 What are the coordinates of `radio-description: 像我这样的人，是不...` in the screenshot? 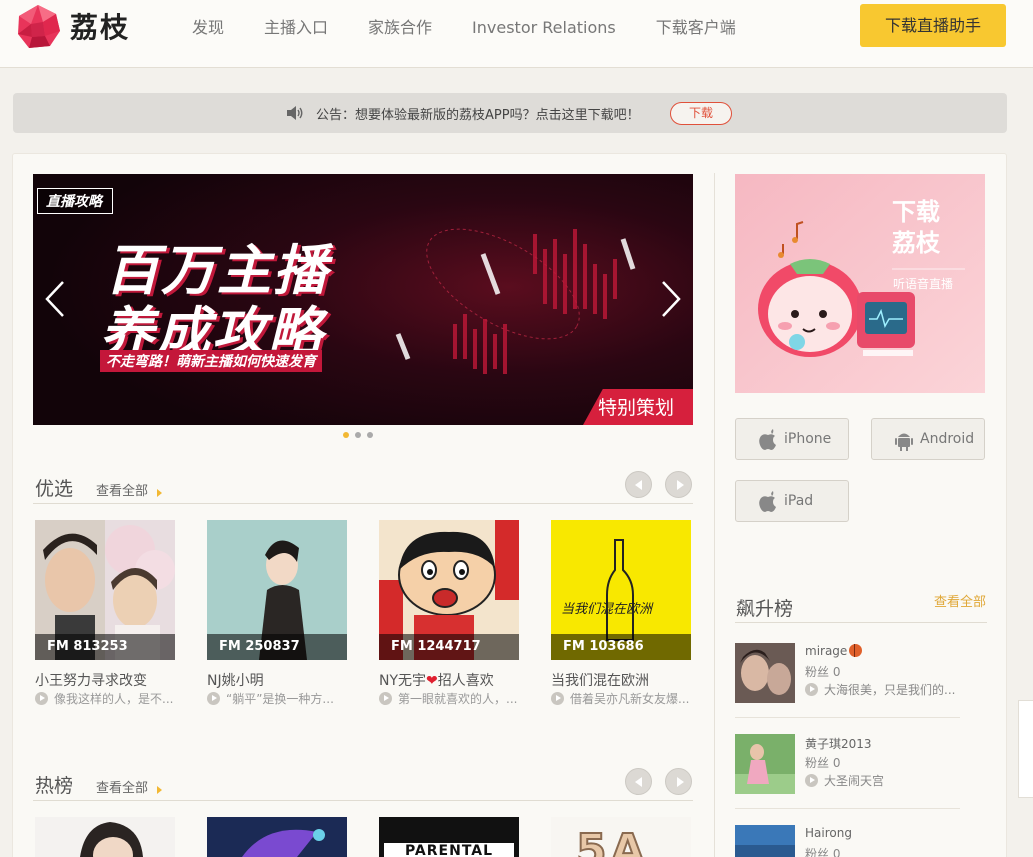 It's located at (106, 698).